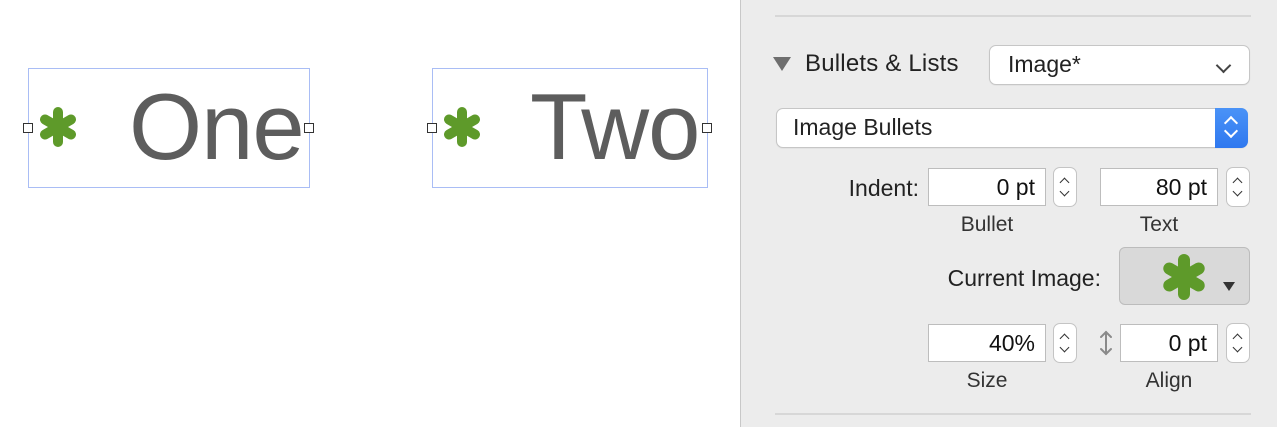 Image resolution: width=1277 pixels, height=427 pixels. What do you see at coordinates (1223, 65) in the screenshot?
I see `chevron-down-icon` at bounding box center [1223, 65].